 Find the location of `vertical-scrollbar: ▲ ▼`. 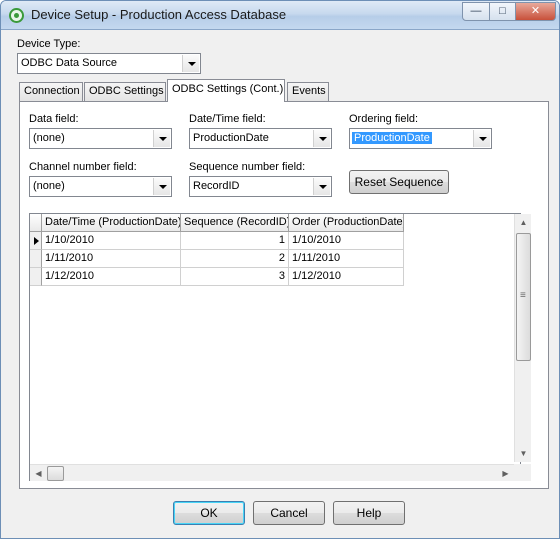

vertical-scrollbar: ▲ ▼ is located at coordinates (522, 338).